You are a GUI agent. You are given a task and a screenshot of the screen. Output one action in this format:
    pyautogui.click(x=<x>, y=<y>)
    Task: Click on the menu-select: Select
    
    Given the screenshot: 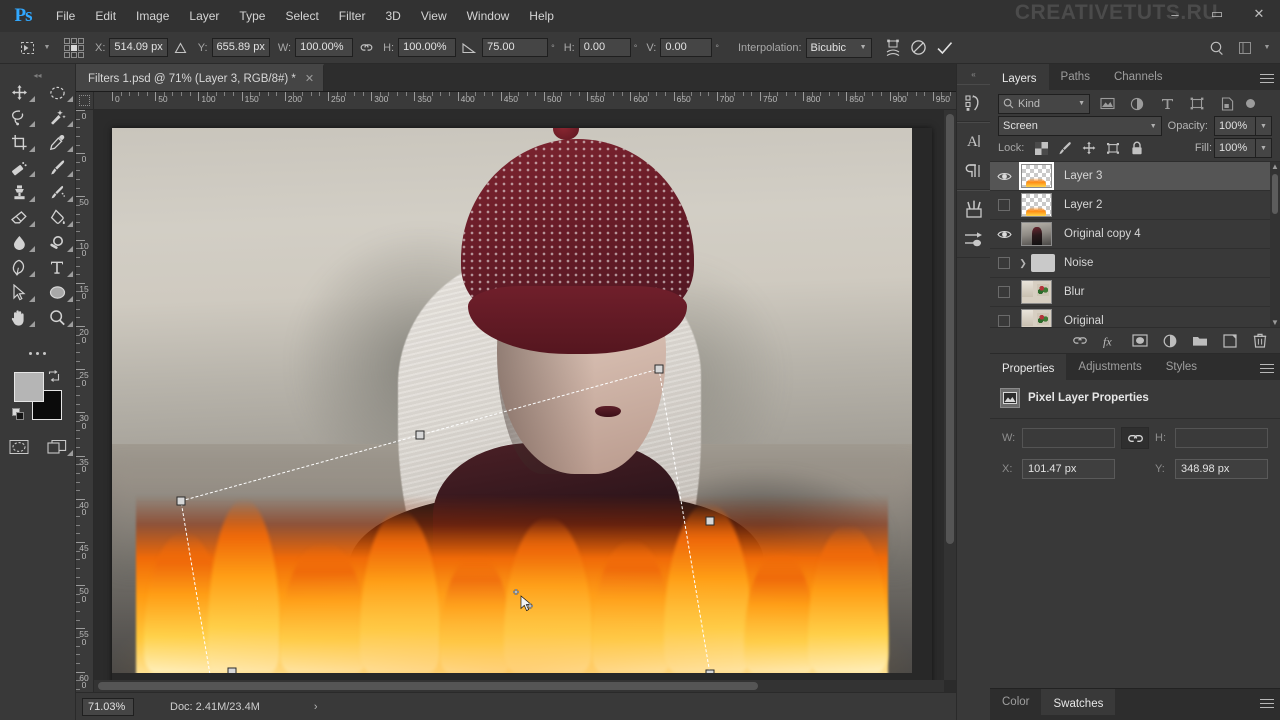 What is the action you would take?
    pyautogui.click(x=301, y=16)
    